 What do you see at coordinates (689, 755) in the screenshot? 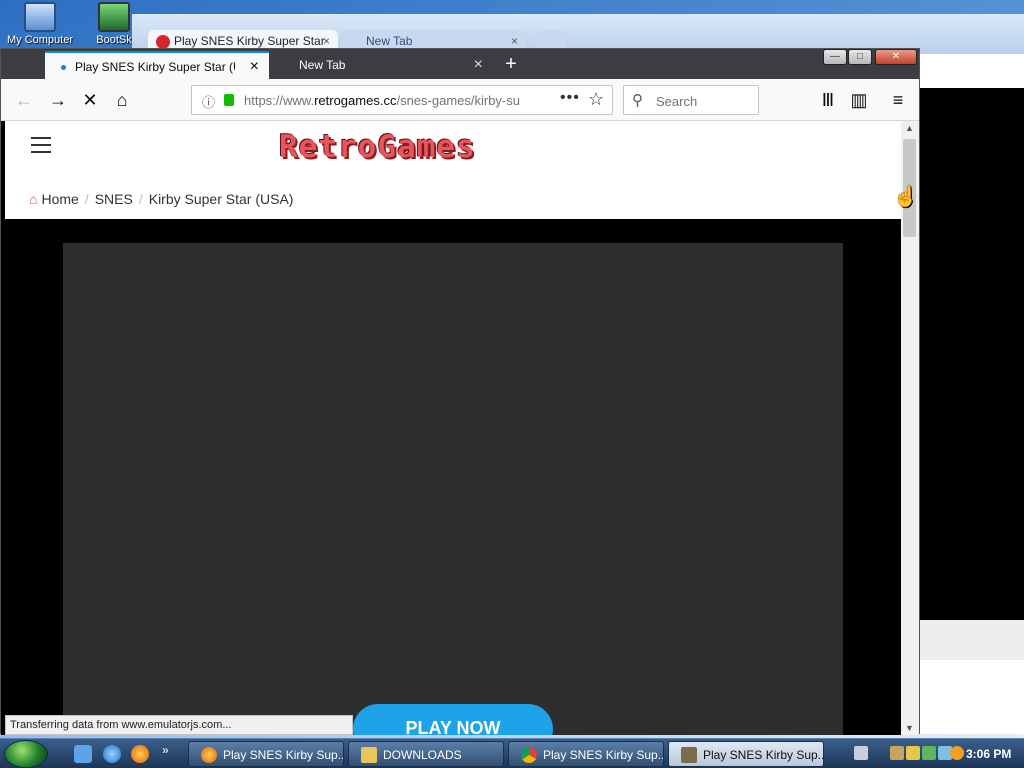
I see `app-icon` at bounding box center [689, 755].